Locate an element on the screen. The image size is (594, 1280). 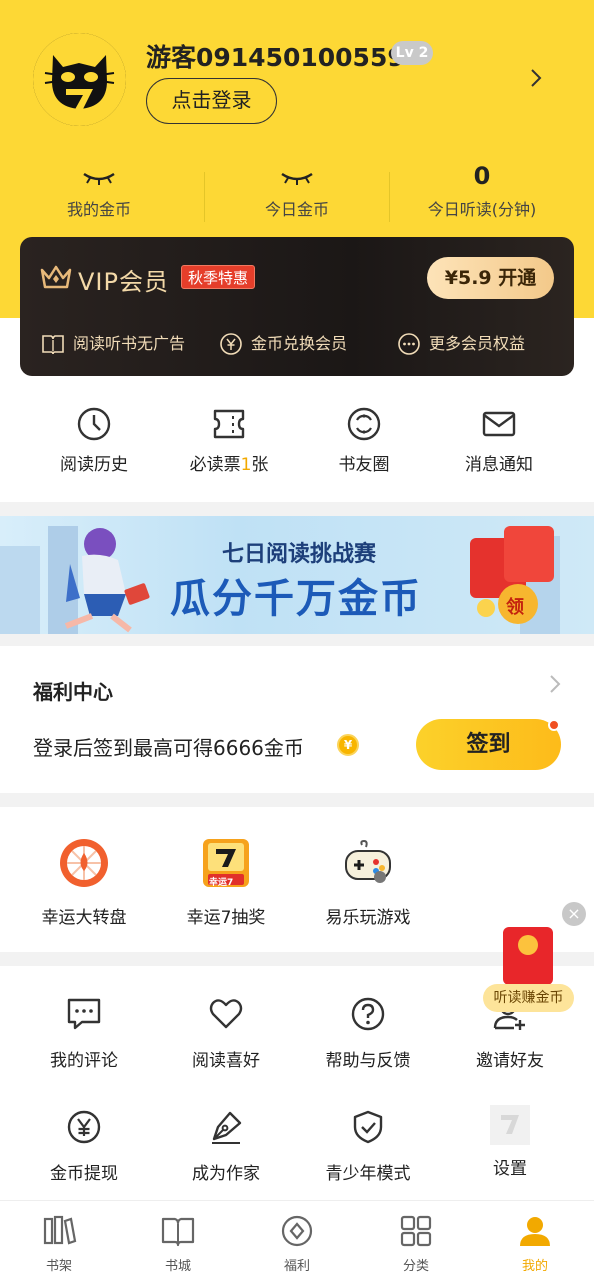
login-button: 点击登录 is located at coordinates (211, 101).